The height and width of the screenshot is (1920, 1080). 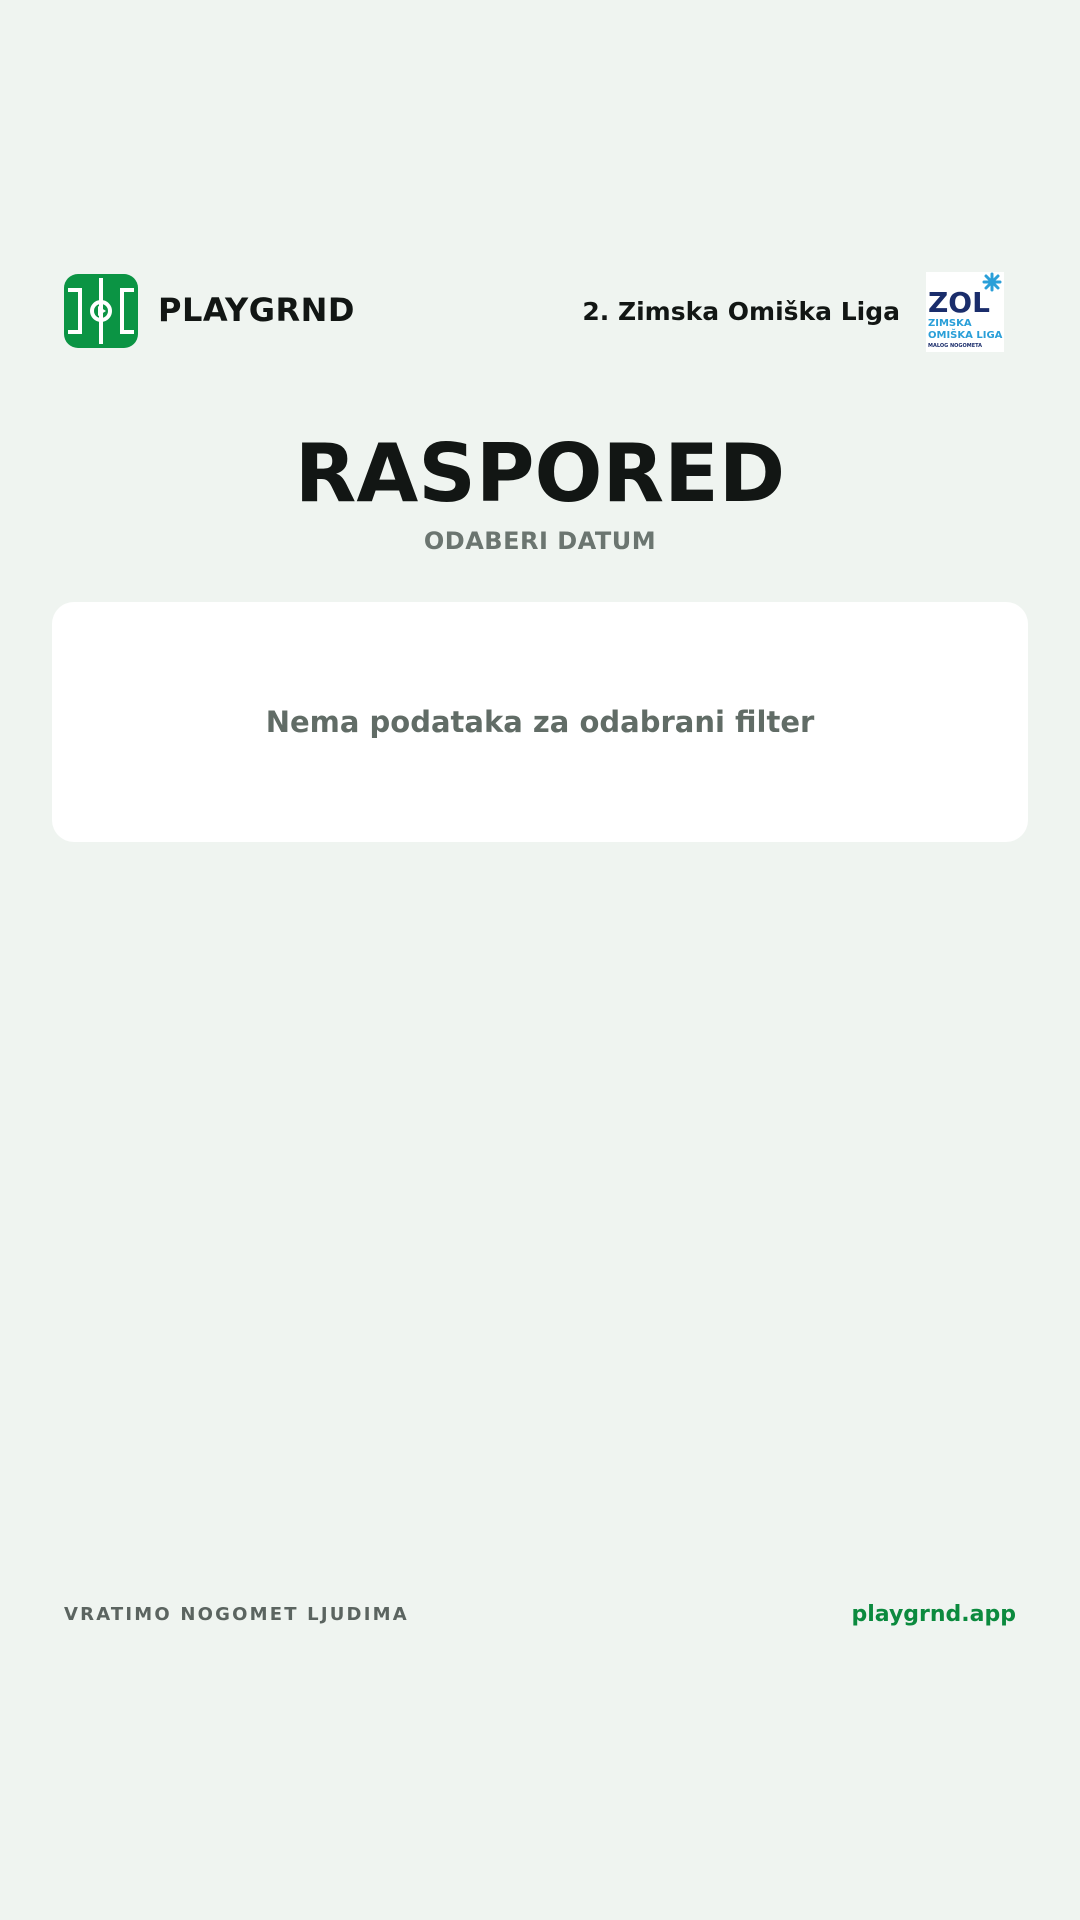 I want to click on league-logo: ZOL ZIMSKA OMIŠKA LIGA MALOG NOGOMETA, so click(x=965, y=312).